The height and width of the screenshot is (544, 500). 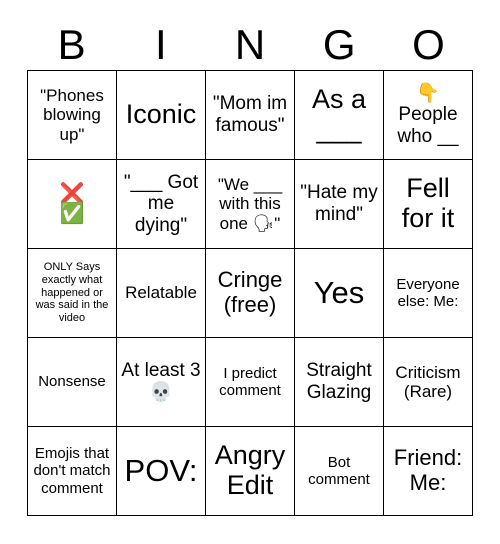 I want to click on bingo-cell: 👇 People who __, so click(x=428, y=115).